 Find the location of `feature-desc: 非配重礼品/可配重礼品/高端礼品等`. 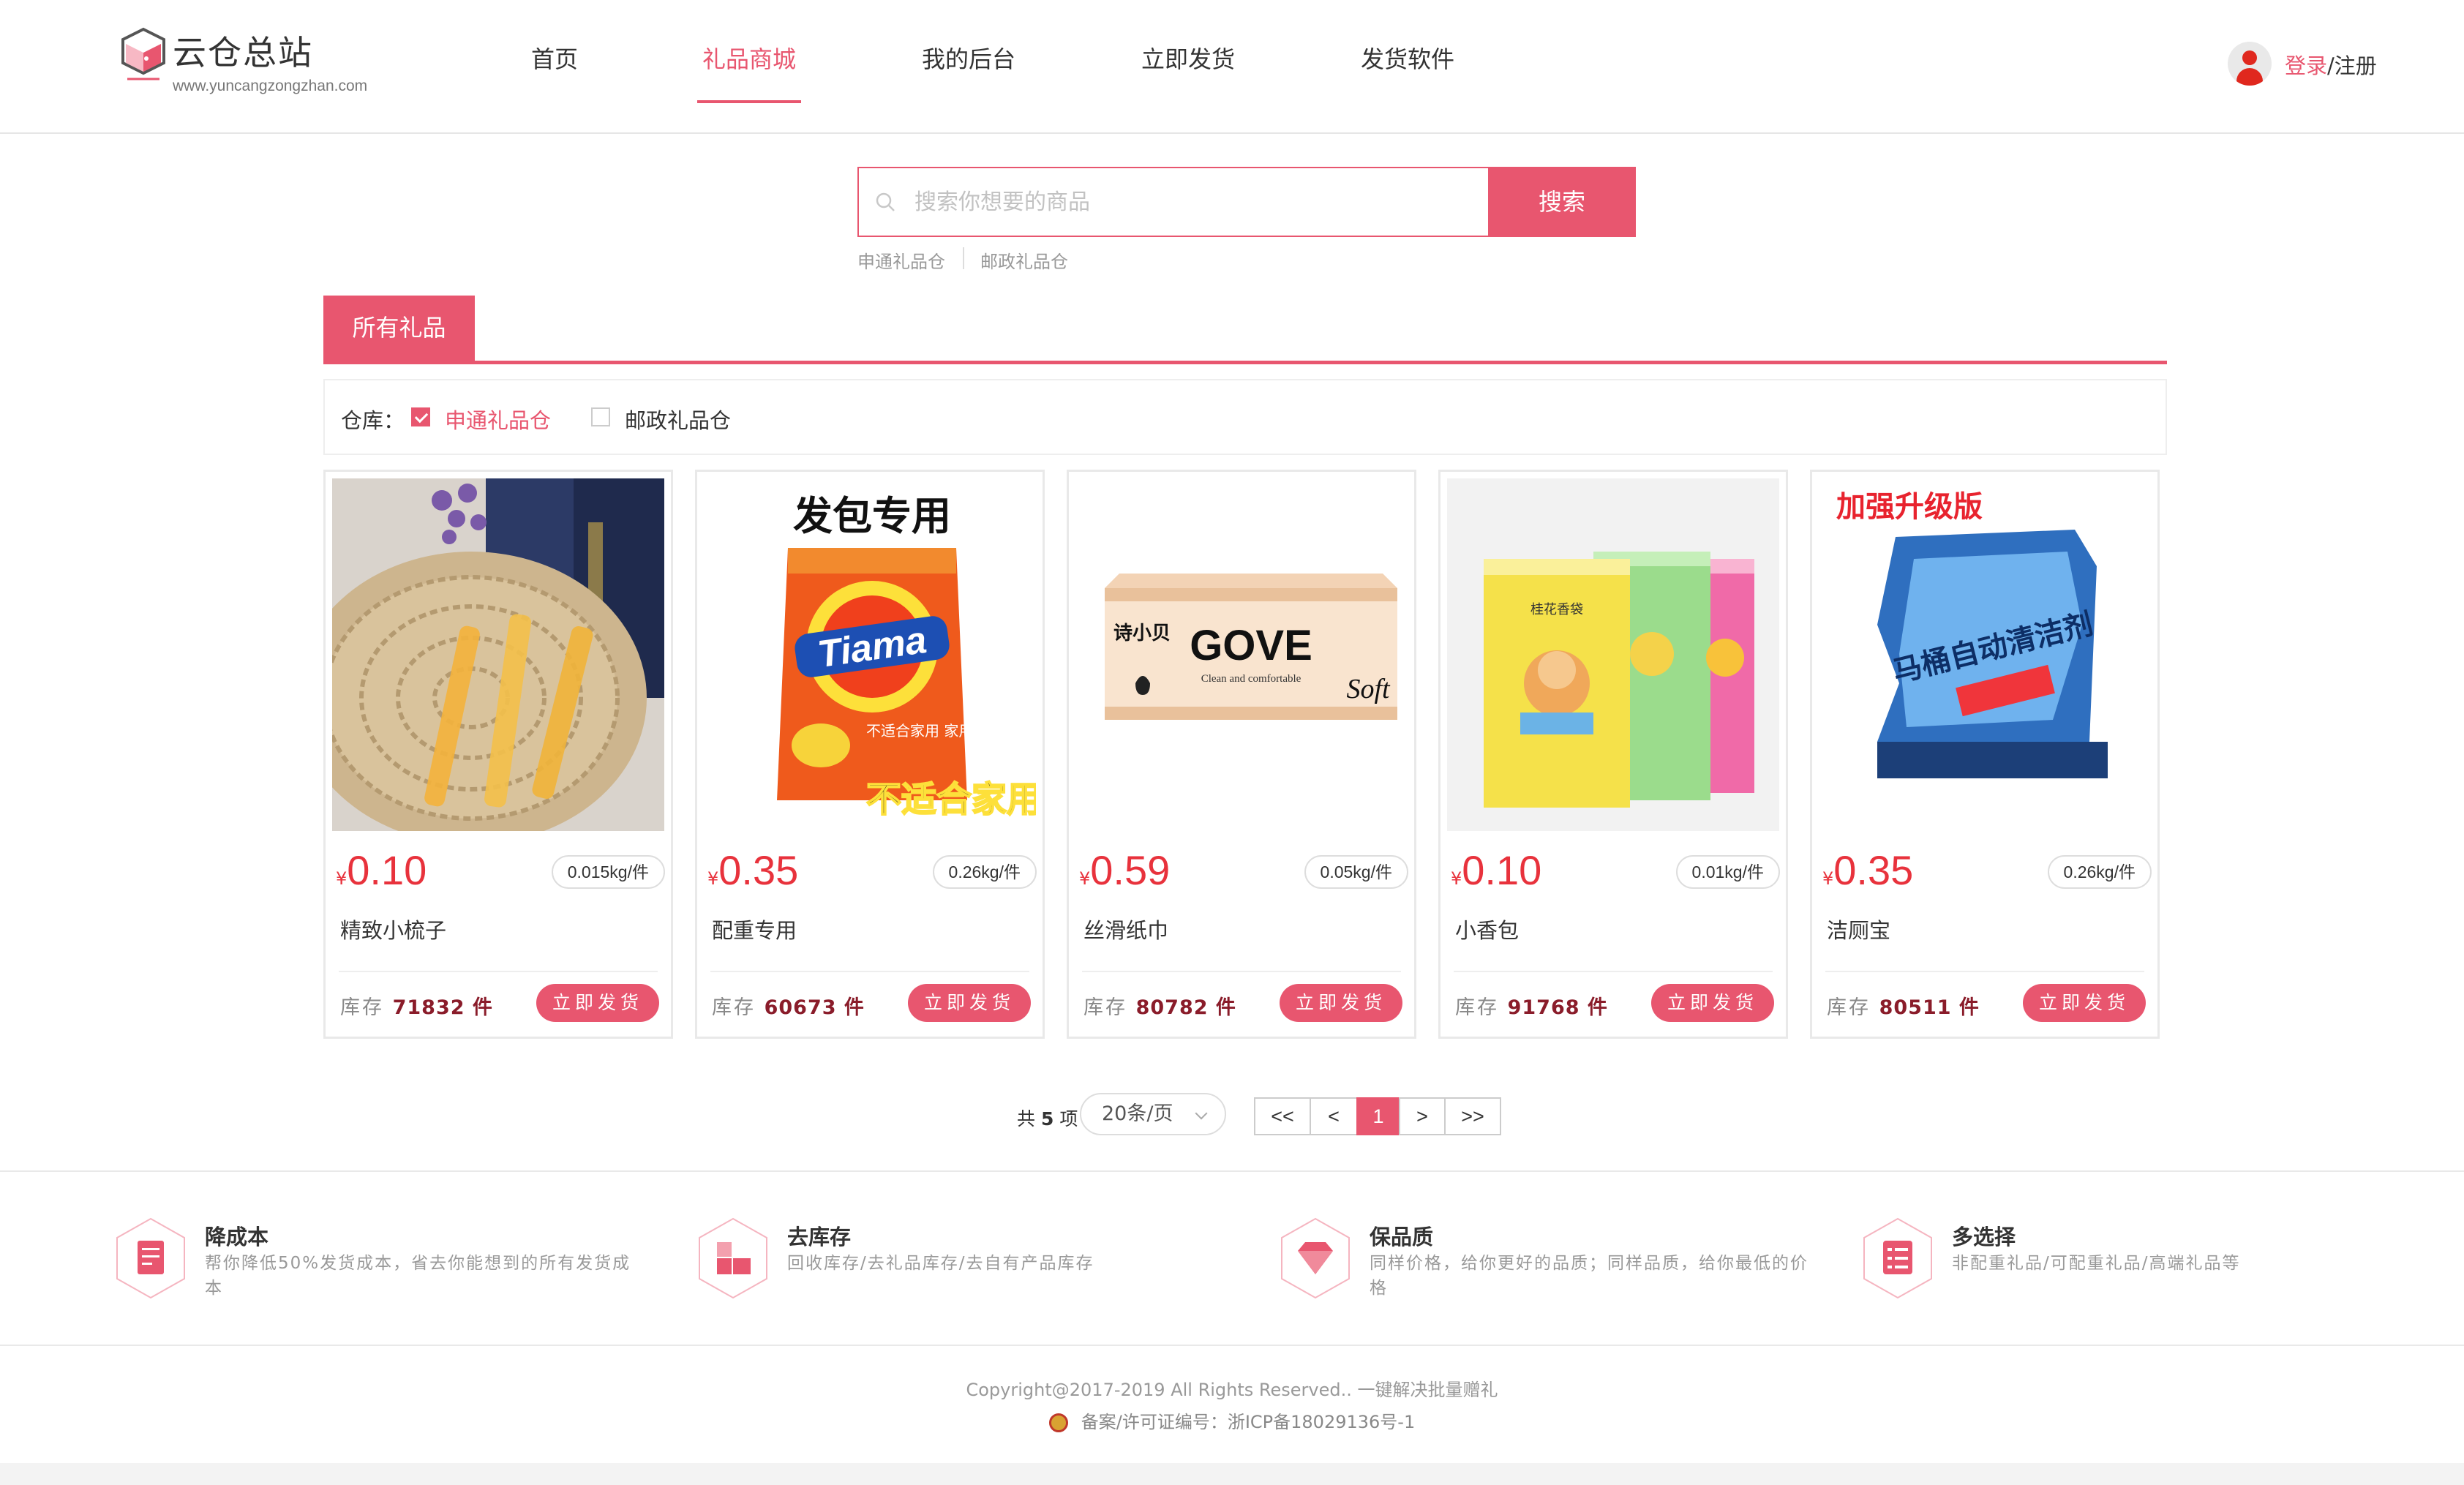

feature-desc: 非配重礼品/可配重礼品/高端礼品等 is located at coordinates (2096, 1264).